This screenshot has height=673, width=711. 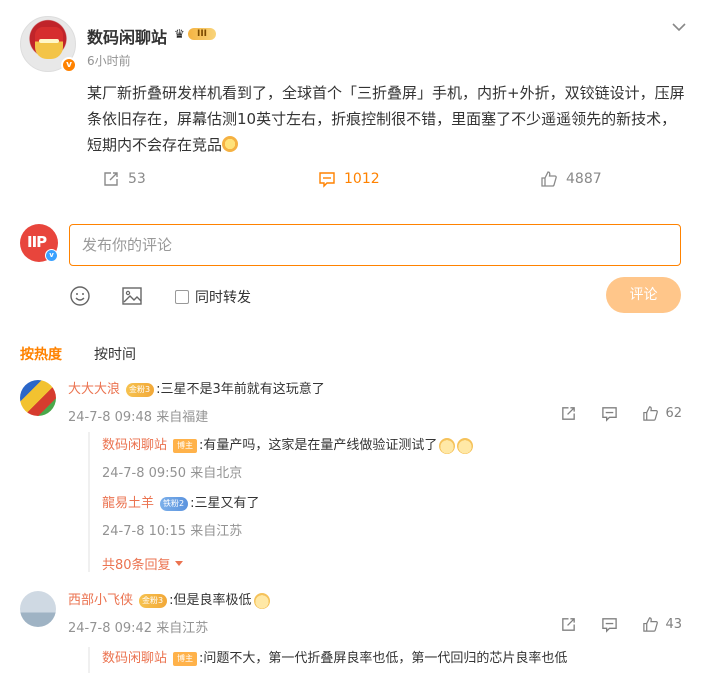 What do you see at coordinates (115, 354) in the screenshot?
I see `tab-sort-by-time: 按时间` at bounding box center [115, 354].